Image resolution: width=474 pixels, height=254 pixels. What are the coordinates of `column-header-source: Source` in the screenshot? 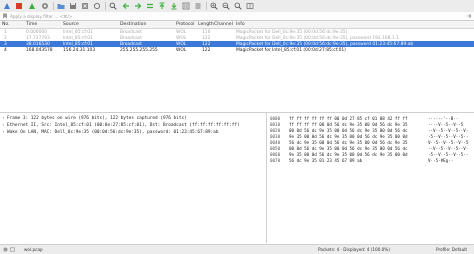 It's located at (71, 24).